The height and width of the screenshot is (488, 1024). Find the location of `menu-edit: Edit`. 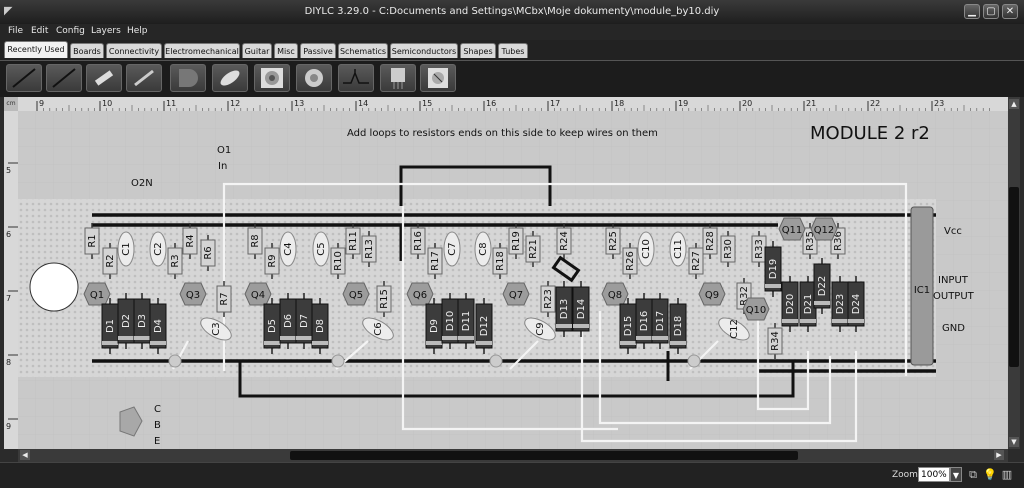

menu-edit: Edit is located at coordinates (39, 31).